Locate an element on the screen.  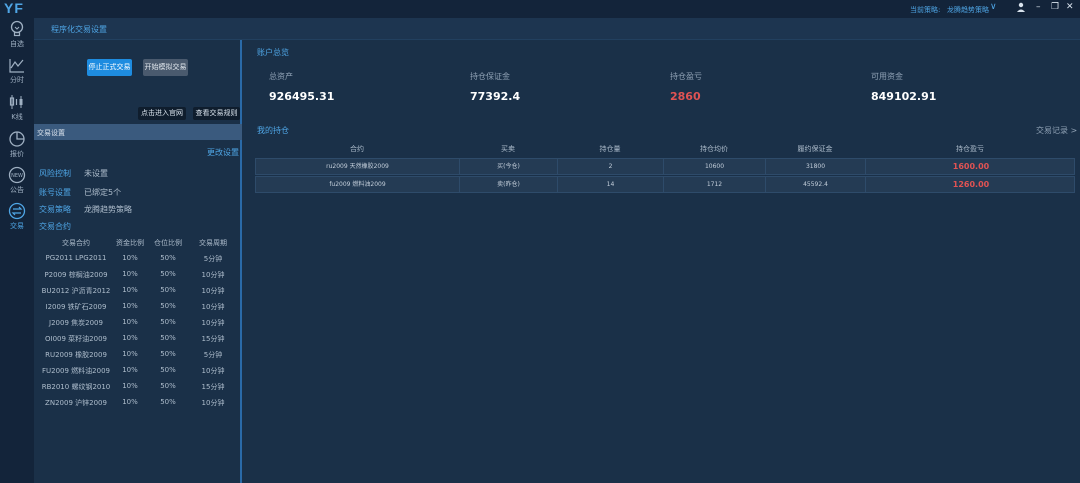
restore-icon: ❐ is located at coordinates (1055, 7).